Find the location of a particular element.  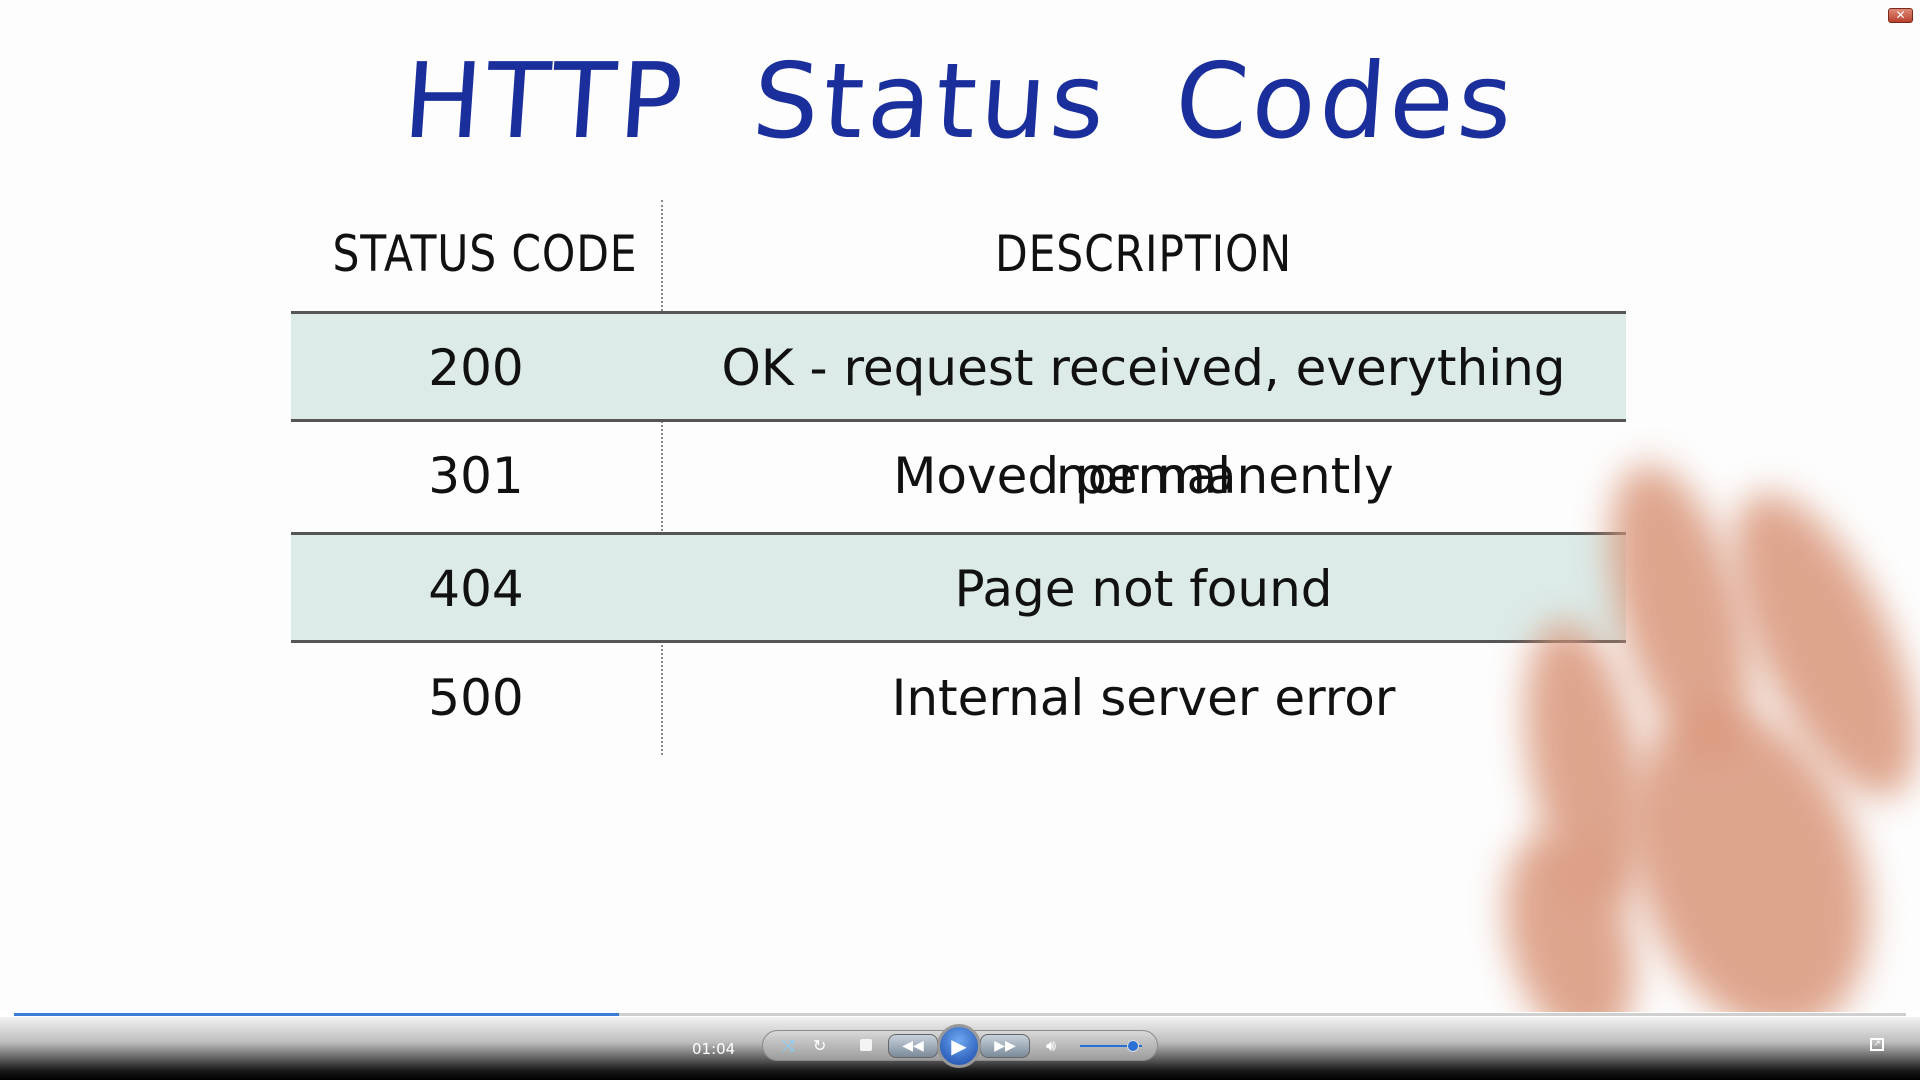

table-row: 404 Page not found is located at coordinates (958, 587).